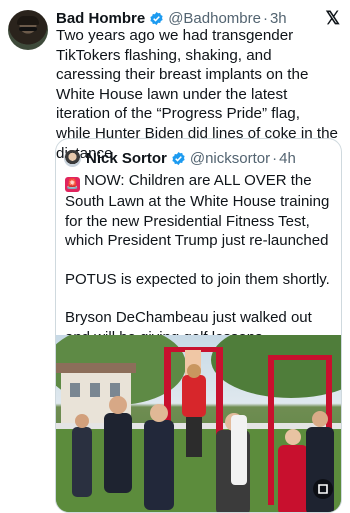  Describe the element at coordinates (278, 18) in the screenshot. I see `tweet-time: 3h` at that location.